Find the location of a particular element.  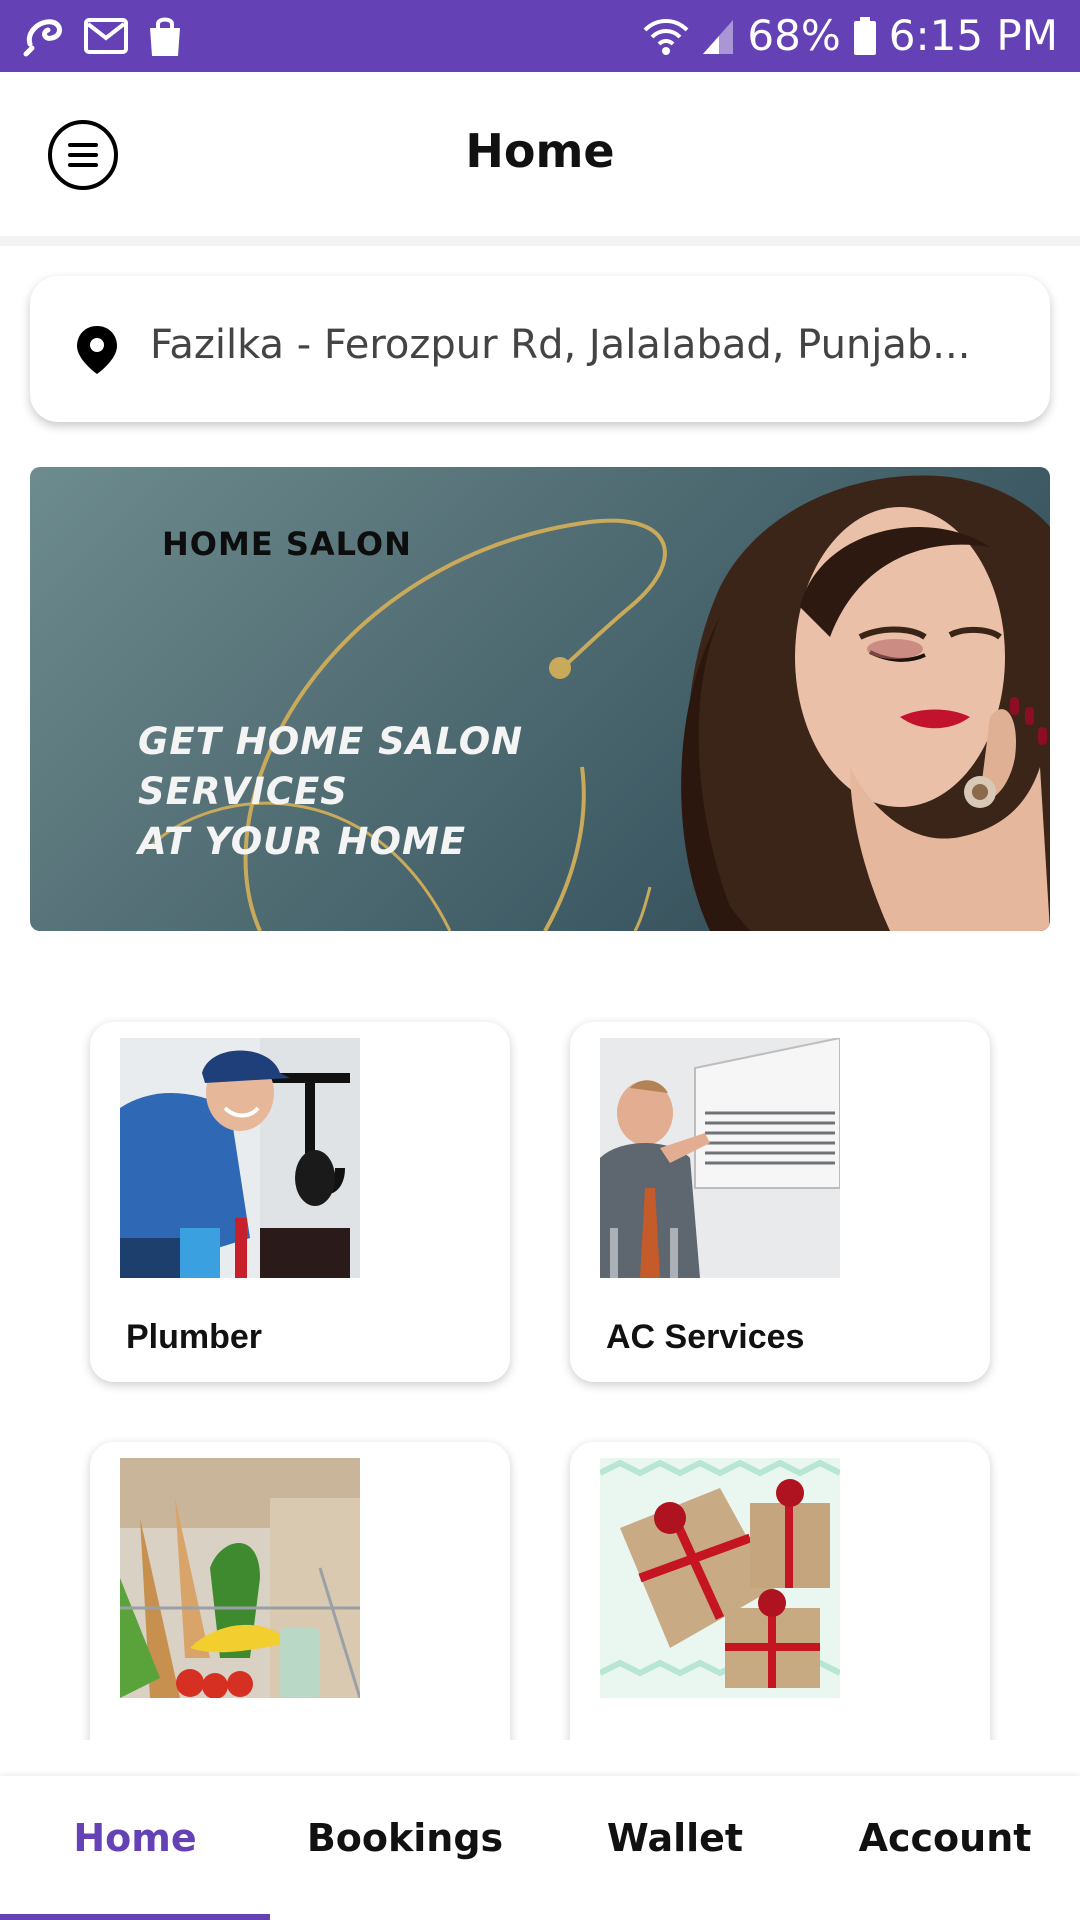

service-label: AC Services is located at coordinates (705, 1337).